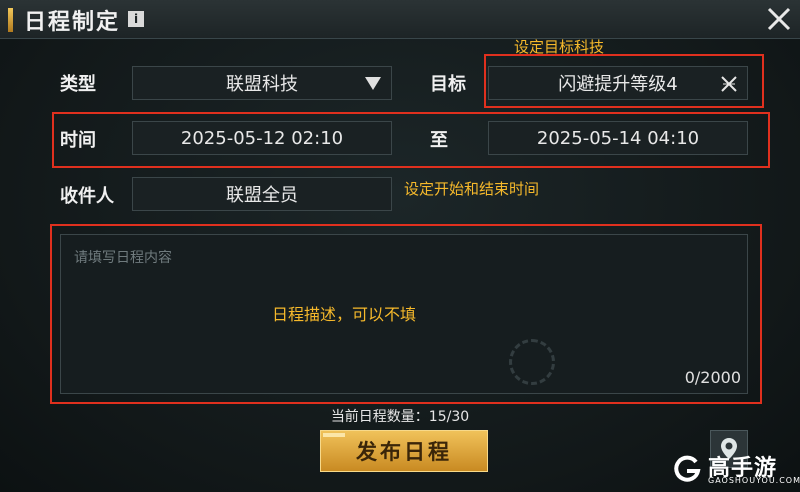 This screenshot has width=800, height=492. I want to click on publish-schedule-button: 发布日程, so click(404, 451).